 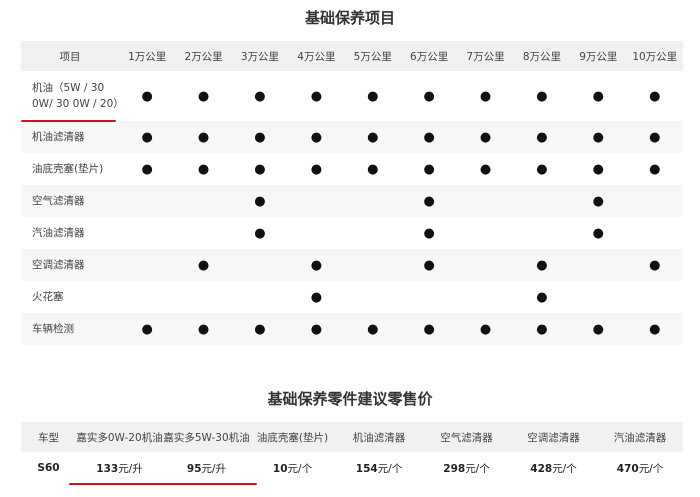 What do you see at coordinates (466, 468) in the screenshot?
I see `price-cell: 298元/个` at bounding box center [466, 468].